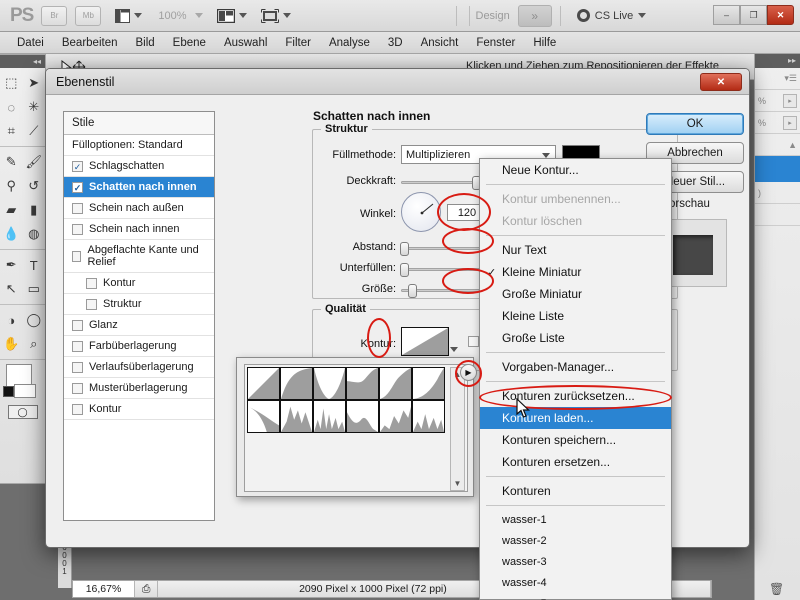  What do you see at coordinates (231, 15) in the screenshot?
I see `arrange-documents-button` at bounding box center [231, 15].